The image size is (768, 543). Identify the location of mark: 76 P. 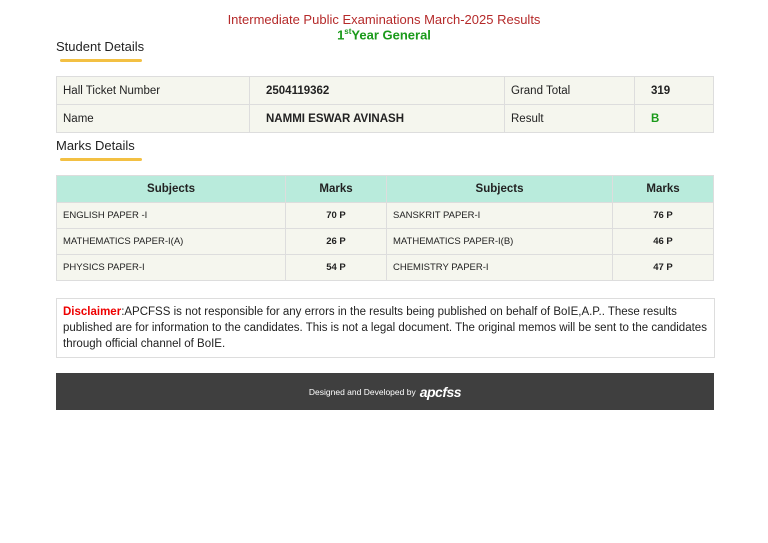
(663, 215).